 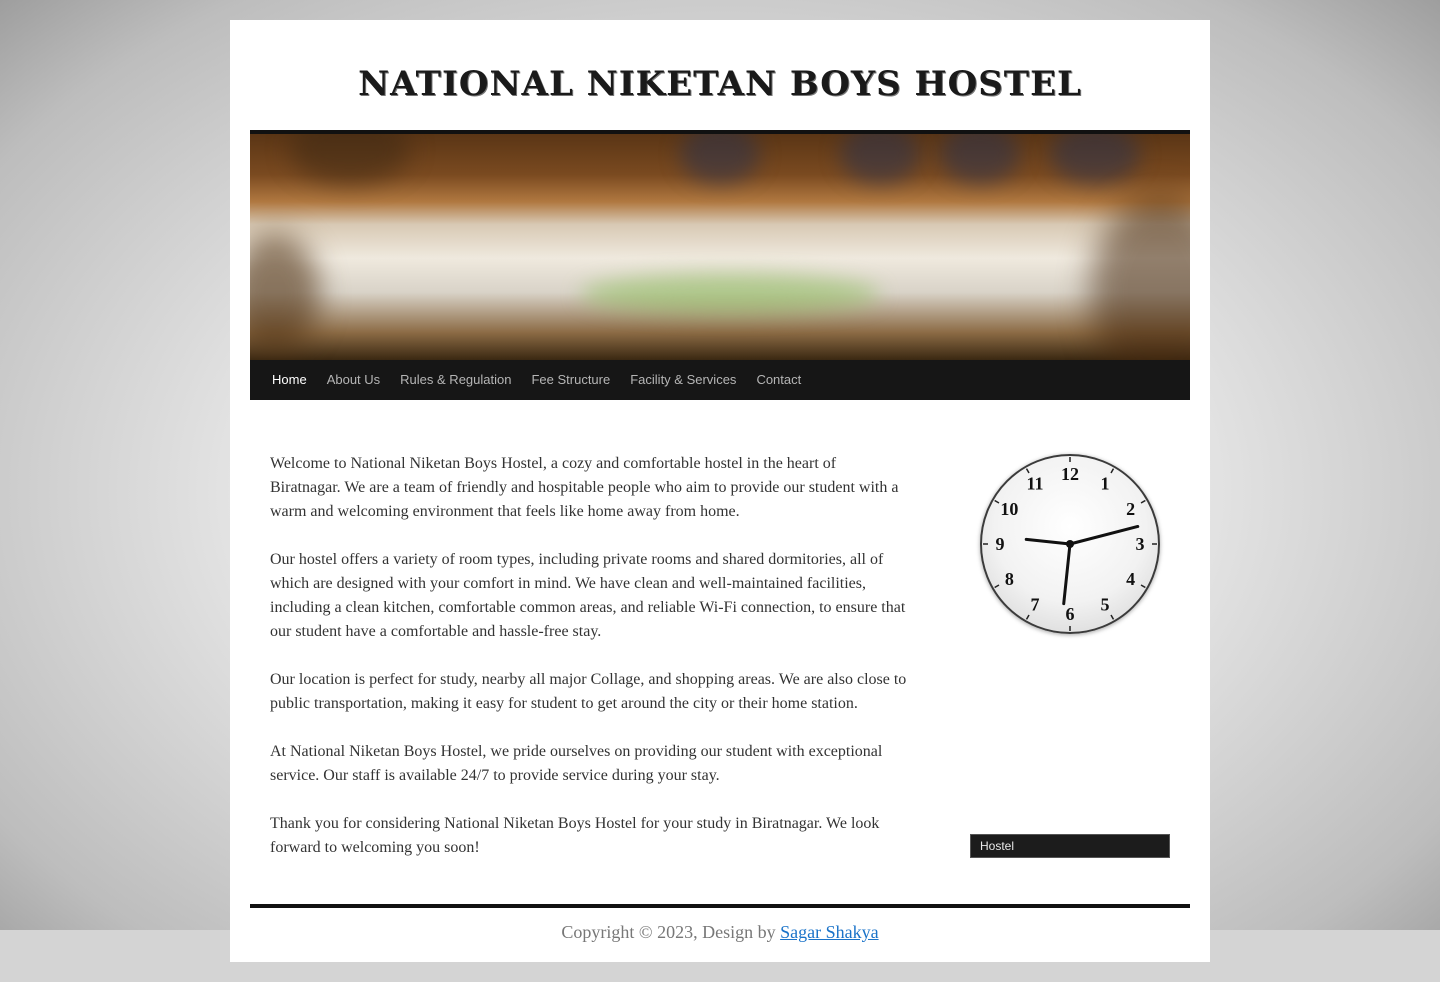 I want to click on clock-numeral: 1, so click(x=1105, y=483).